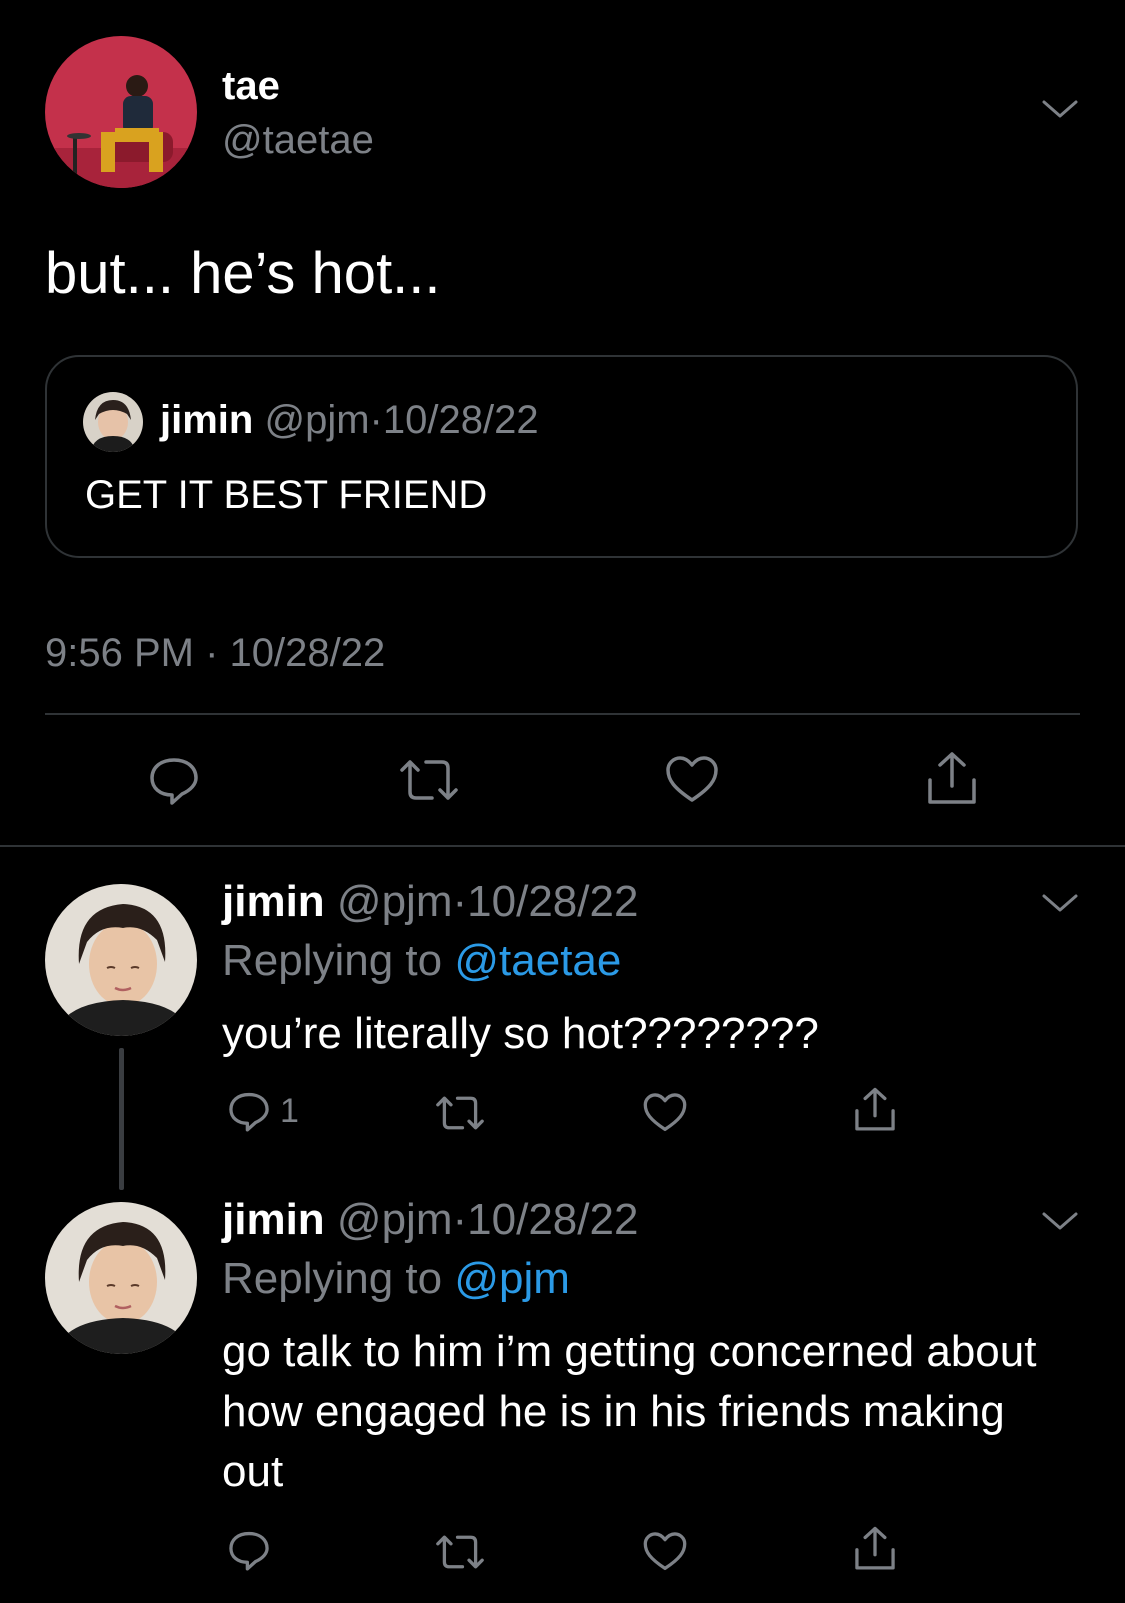 This screenshot has width=1125, height=1603. I want to click on quoted-tweet-card, so click(561, 456).